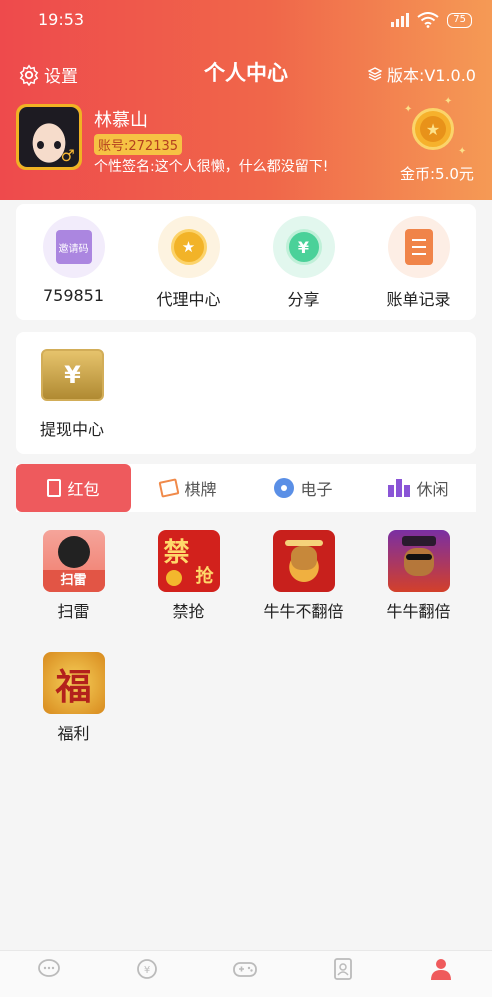  I want to click on status-icons: 75, so click(431, 20).